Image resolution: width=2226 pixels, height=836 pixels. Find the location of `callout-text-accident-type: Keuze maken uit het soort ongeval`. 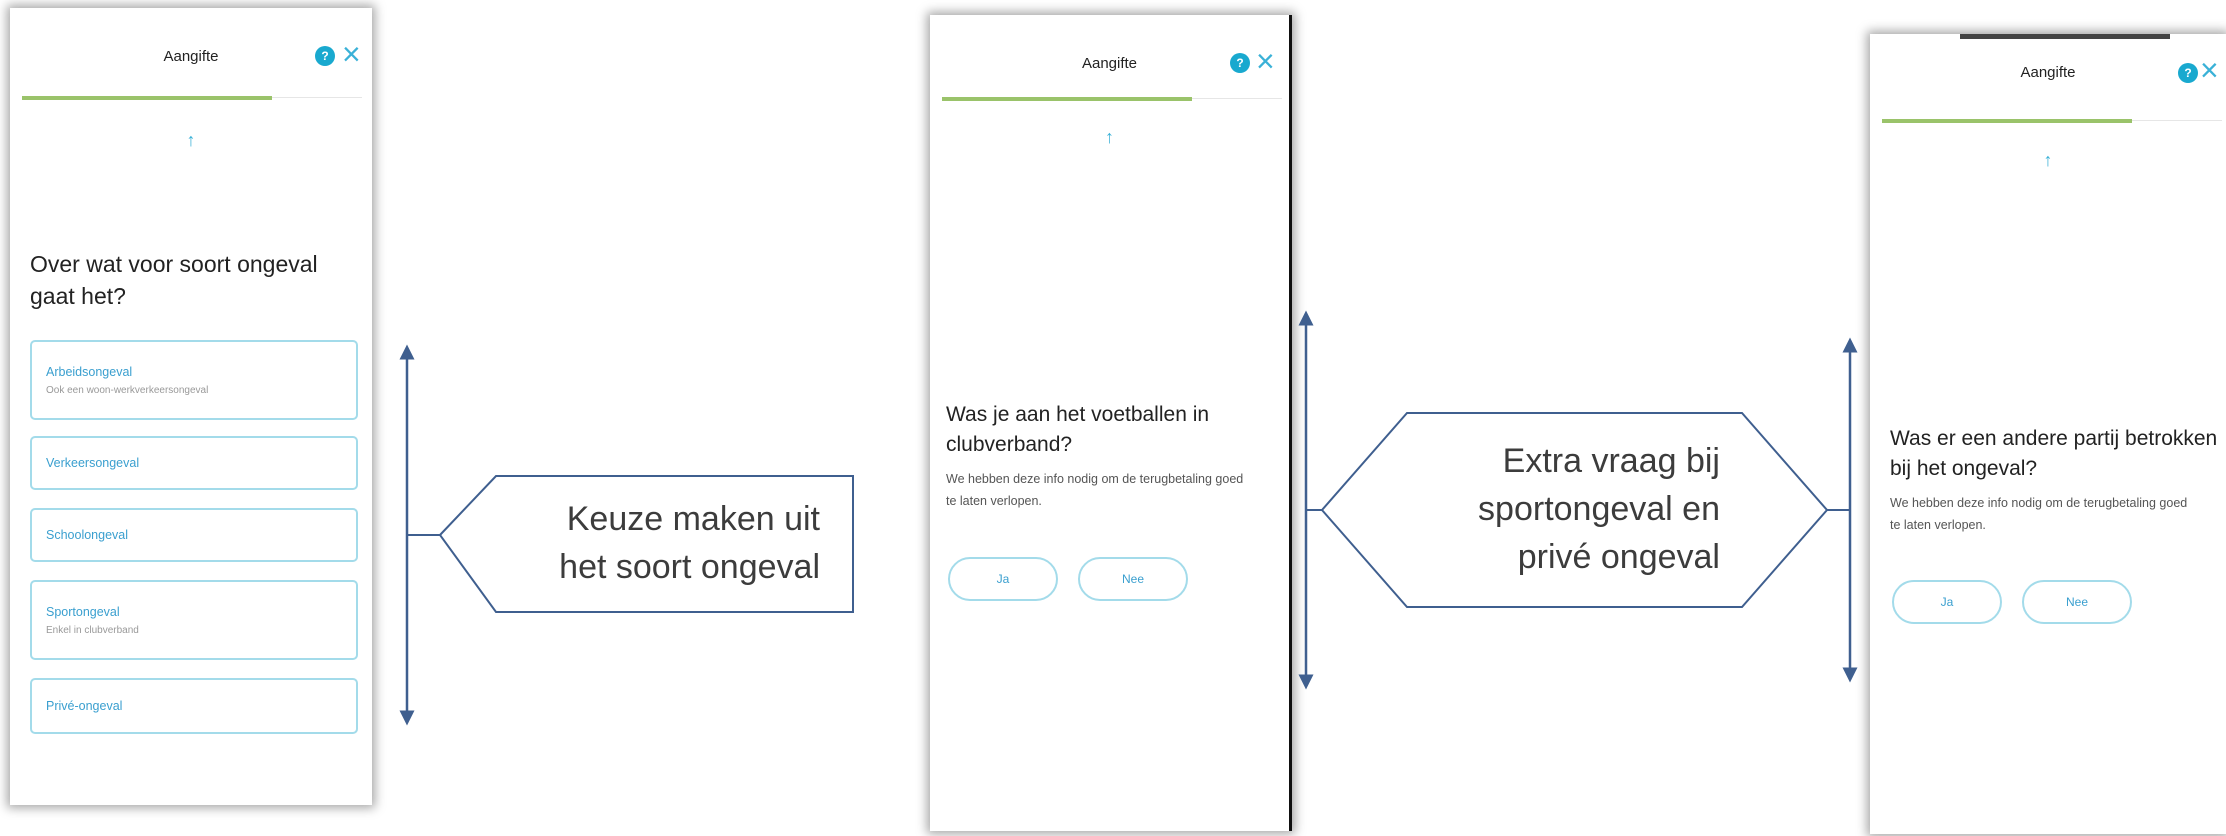

callout-text-accident-type: Keuze maken uit het soort ongeval is located at coordinates (689, 543).